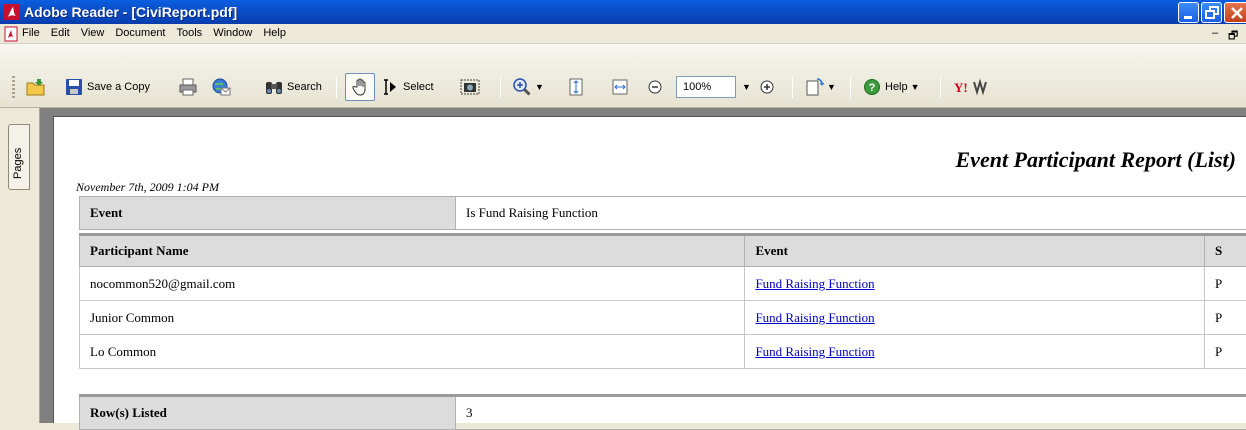 The width and height of the screenshot is (1246, 430). What do you see at coordinates (11, 34) in the screenshot?
I see `pdf-document-icon` at bounding box center [11, 34].